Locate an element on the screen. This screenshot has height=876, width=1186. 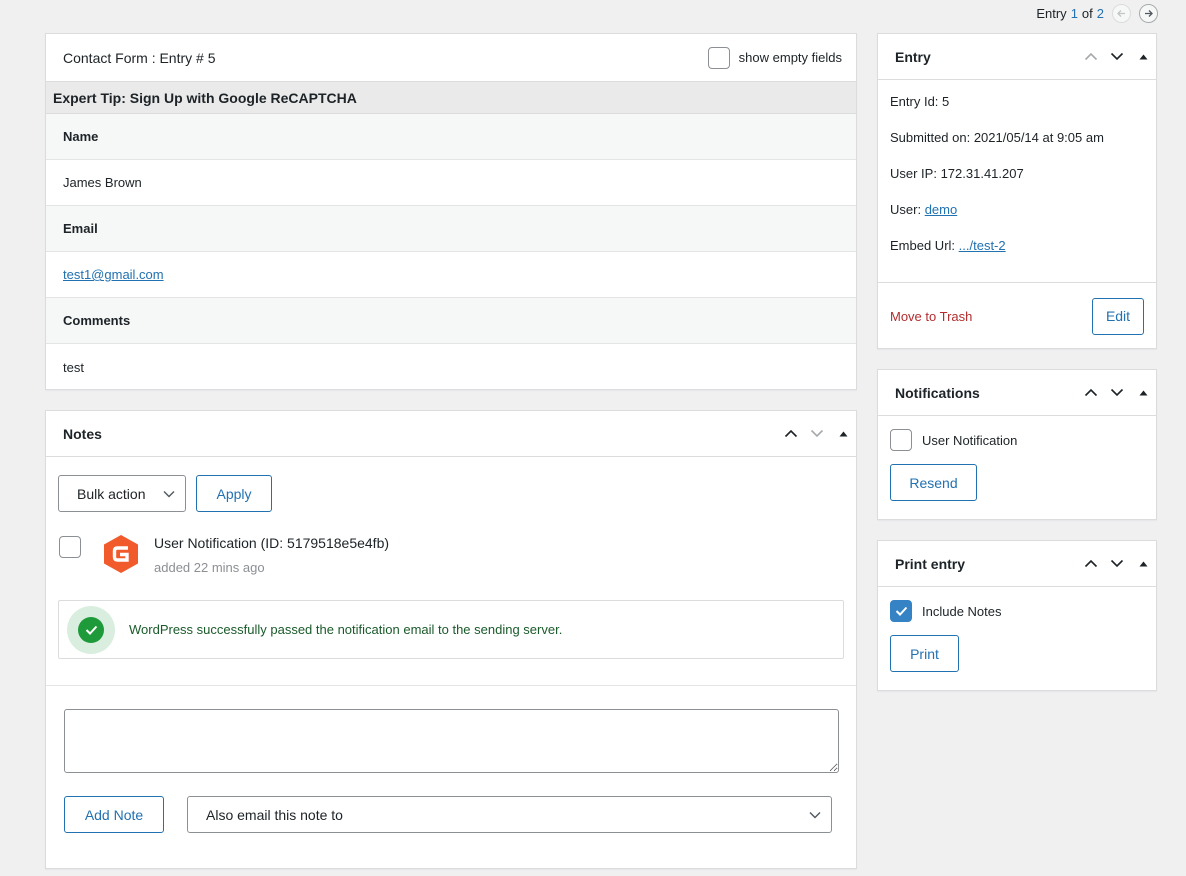
include-notes-checkbox is located at coordinates (901, 611).